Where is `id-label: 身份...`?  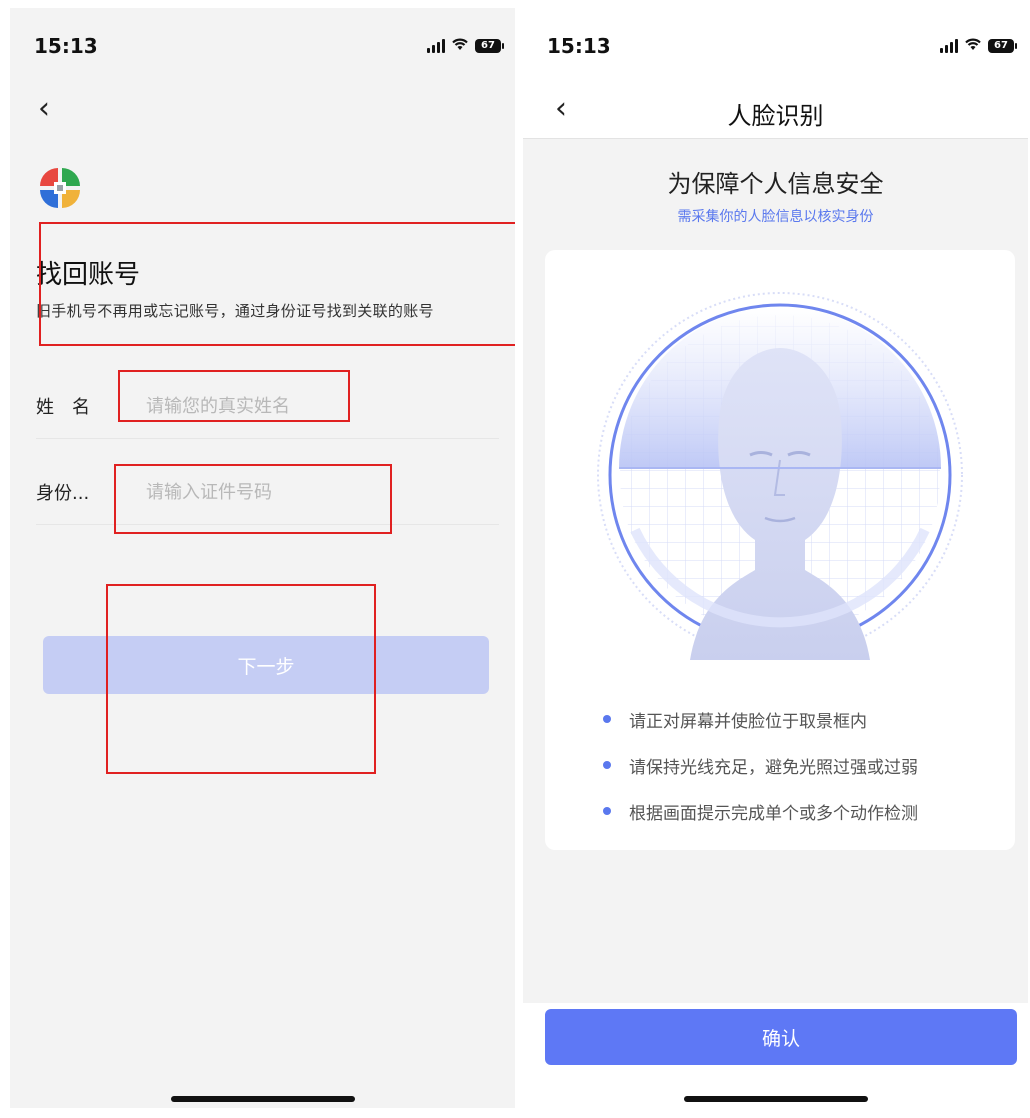 id-label: 身份... is located at coordinates (63, 493).